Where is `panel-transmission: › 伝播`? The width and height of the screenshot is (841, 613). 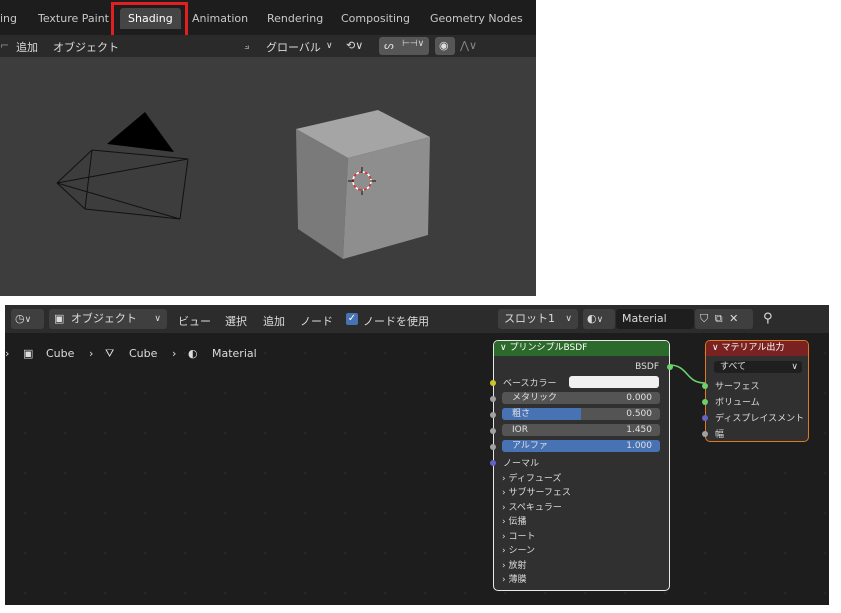 panel-transmission: › 伝播 is located at coordinates (514, 520).